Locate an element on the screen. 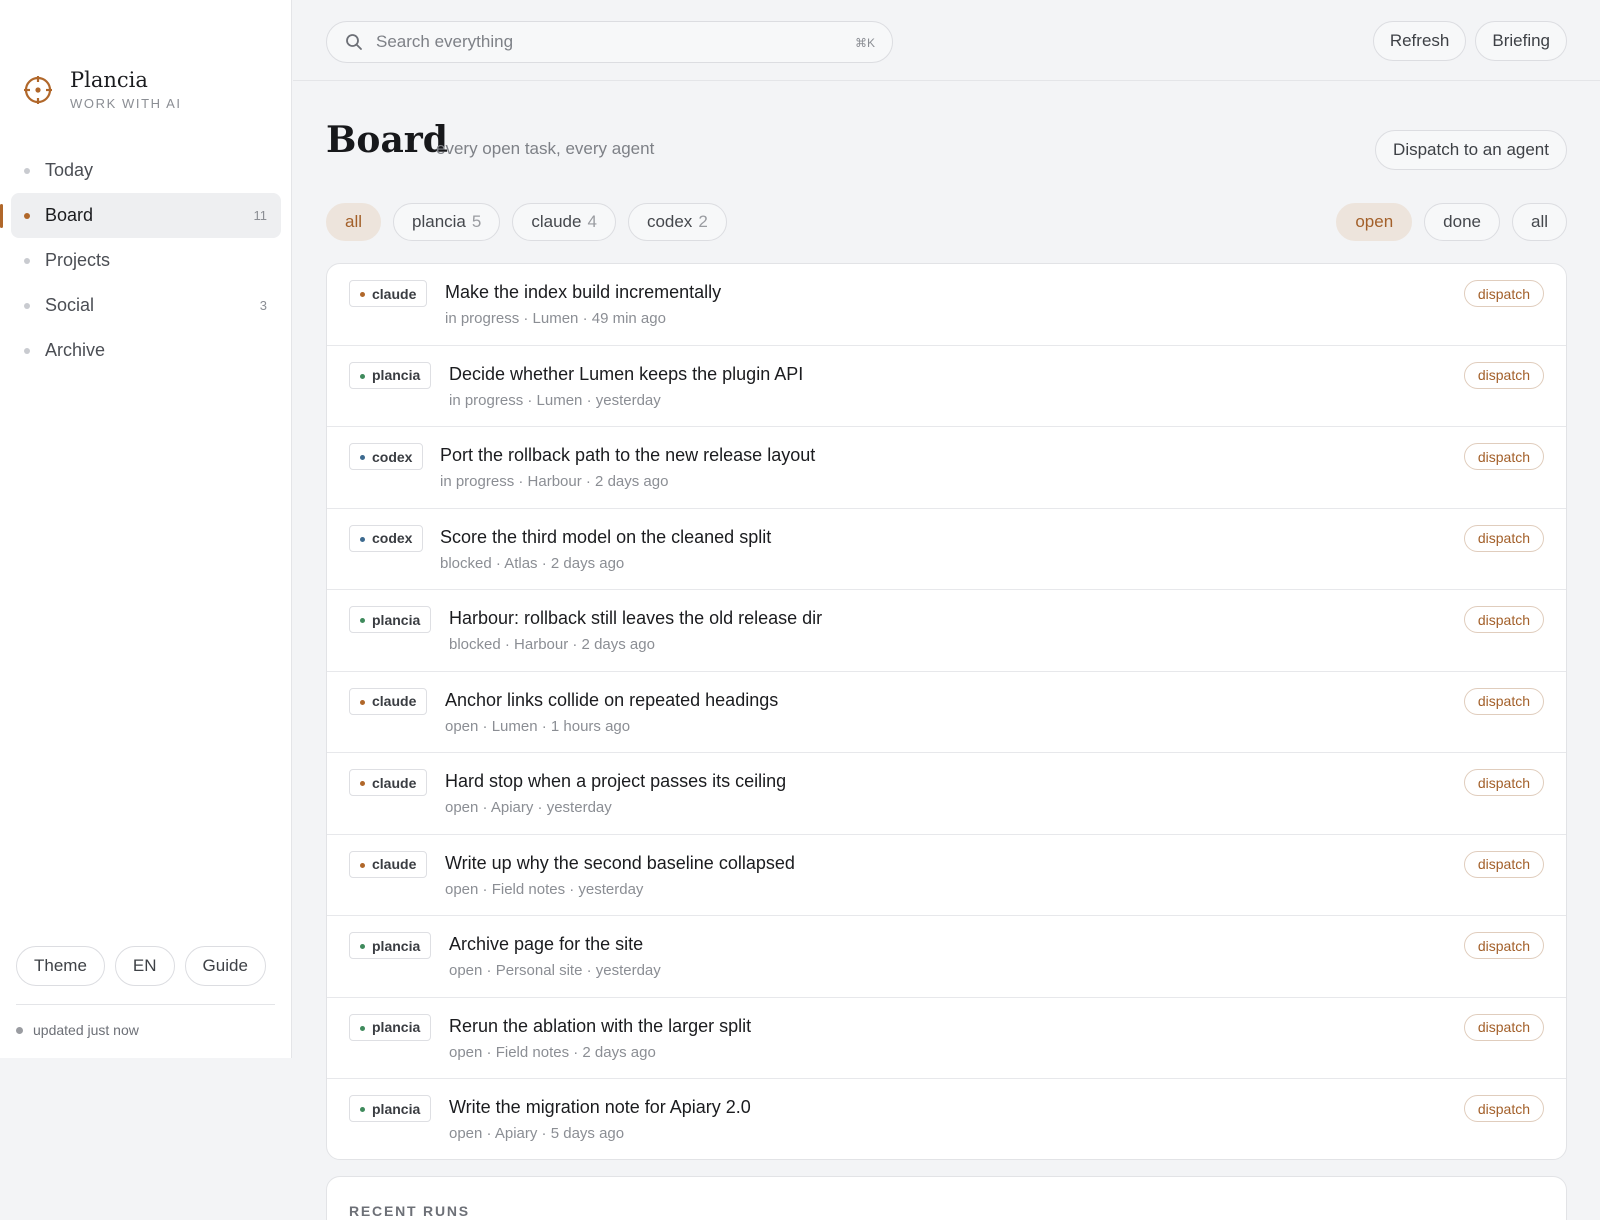 The width and height of the screenshot is (1600, 1220). filter-agent-codex: codex 2 is located at coordinates (677, 222).